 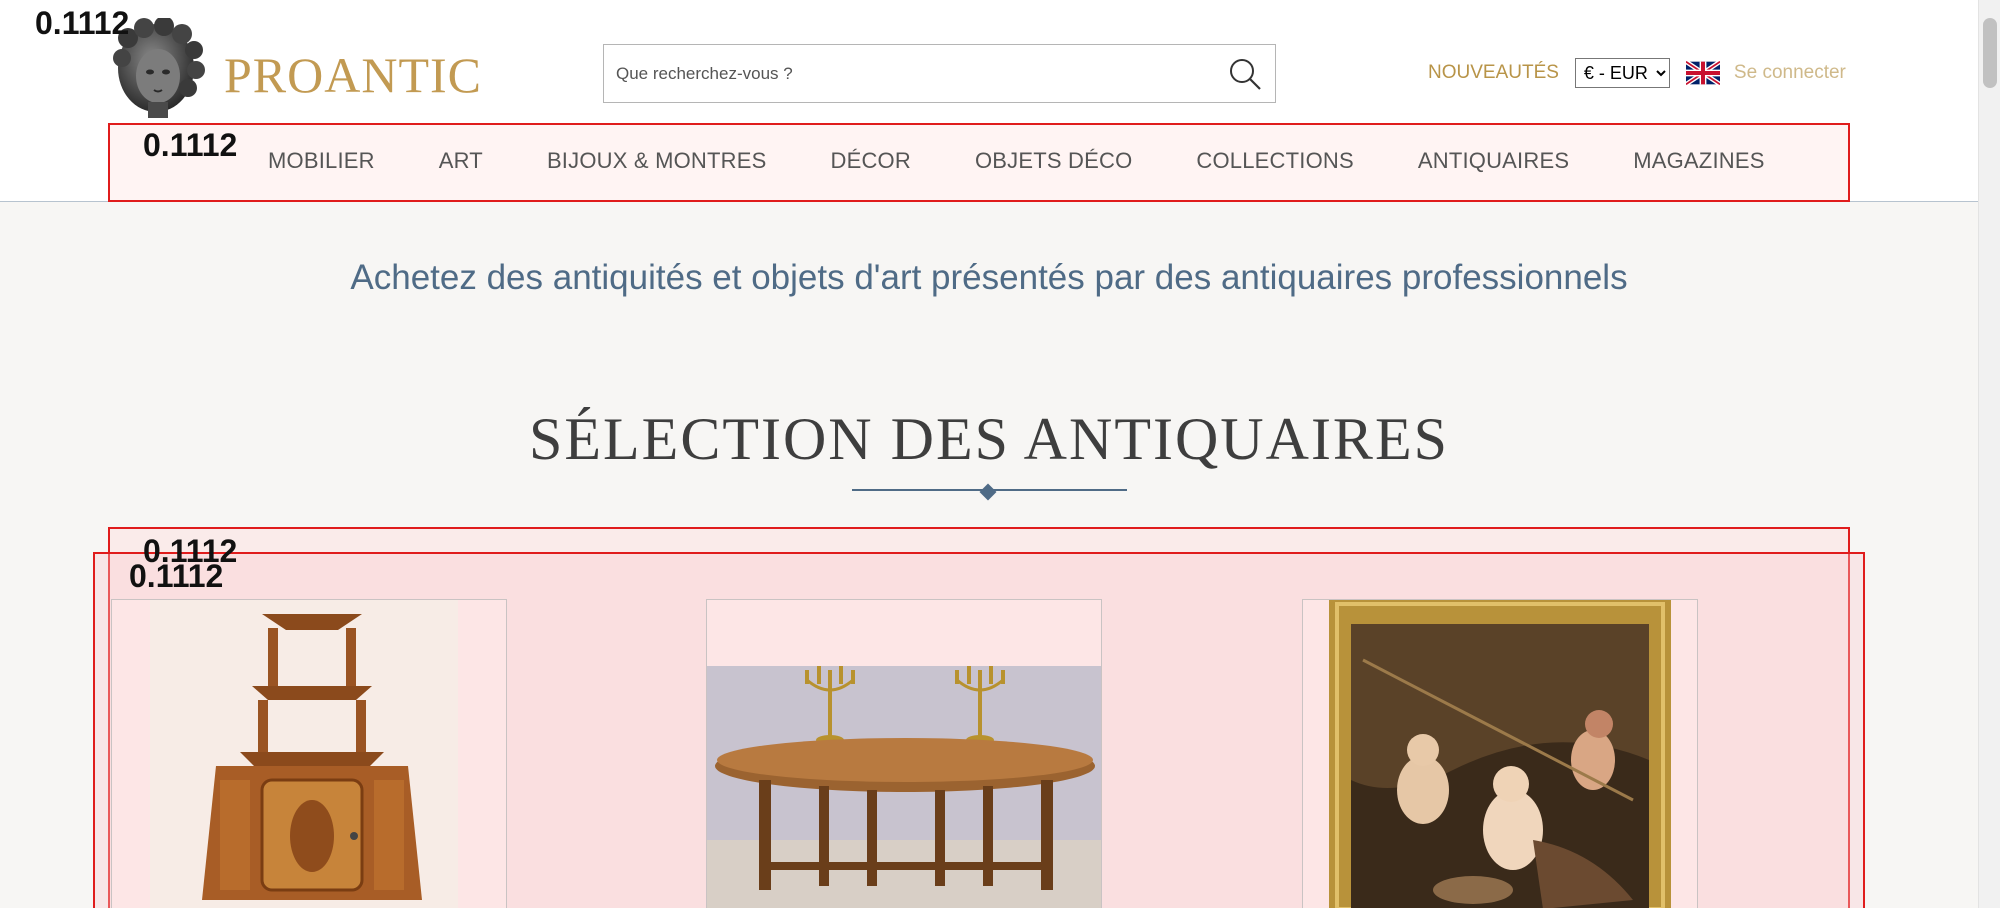 I want to click on section-title: SÉLECTION DES ANTIQUAIRES, so click(x=989, y=439).